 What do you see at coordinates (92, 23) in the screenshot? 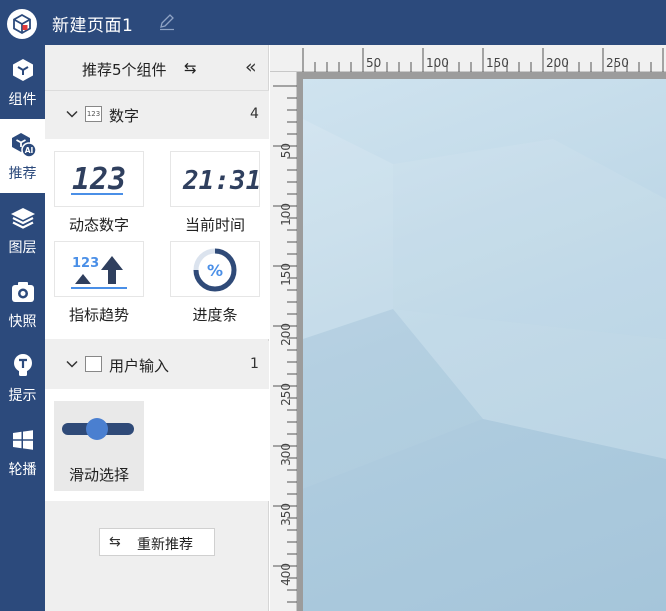
I see `page-title: 新建页面1` at bounding box center [92, 23].